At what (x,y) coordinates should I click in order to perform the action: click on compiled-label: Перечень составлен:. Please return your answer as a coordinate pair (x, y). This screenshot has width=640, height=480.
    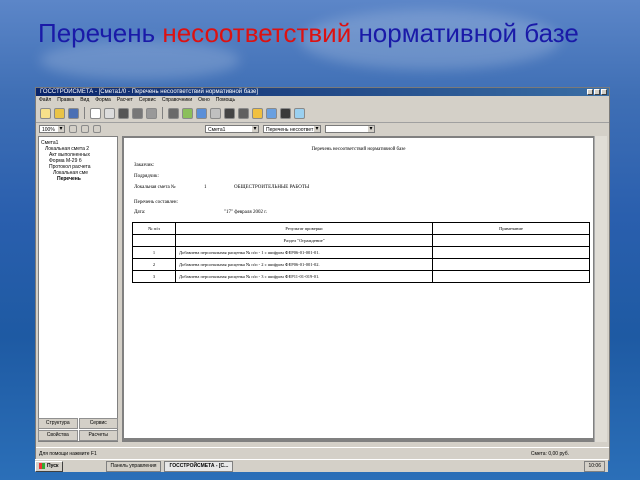
    Looking at the image, I should click on (156, 202).